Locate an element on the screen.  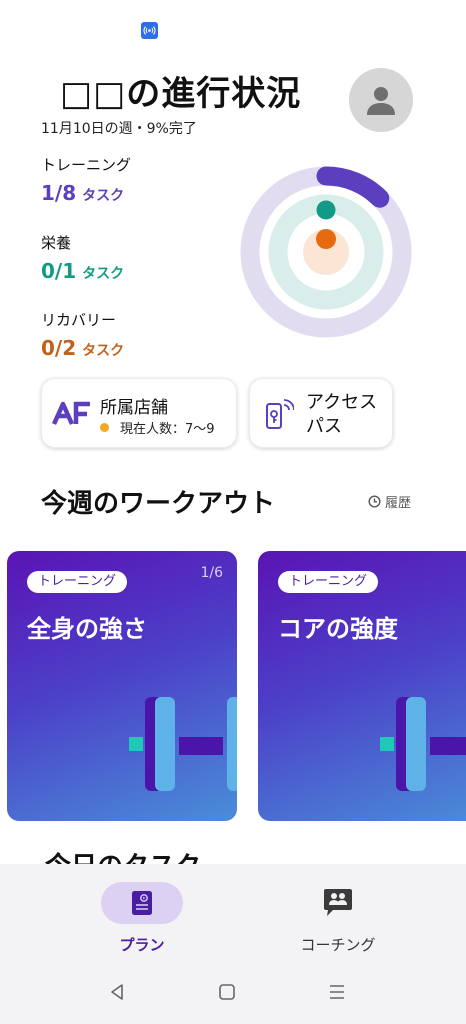
anytime-fitness-logo is located at coordinates (71, 413).